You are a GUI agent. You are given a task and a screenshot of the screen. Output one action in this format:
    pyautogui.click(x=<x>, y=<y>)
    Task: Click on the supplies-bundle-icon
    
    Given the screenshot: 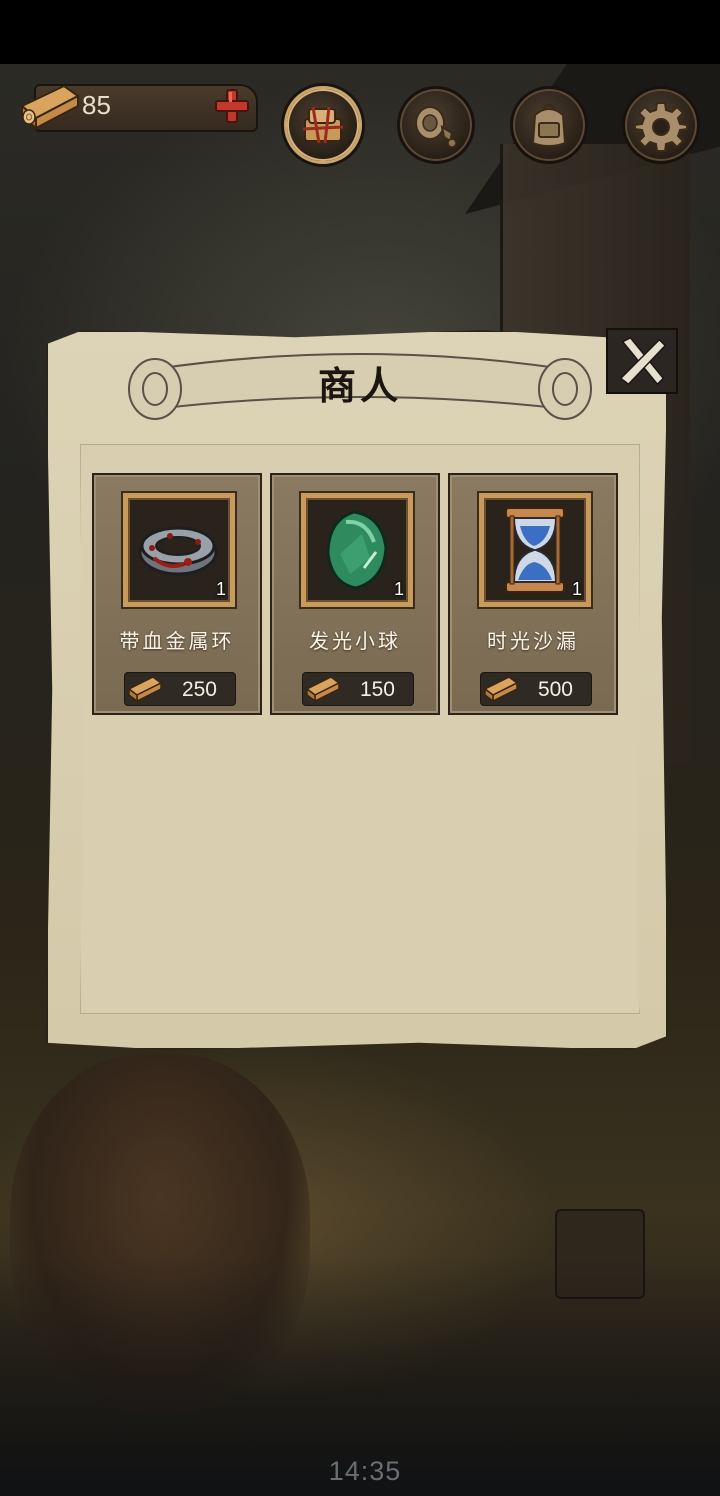 What is the action you would take?
    pyautogui.click(x=323, y=125)
    